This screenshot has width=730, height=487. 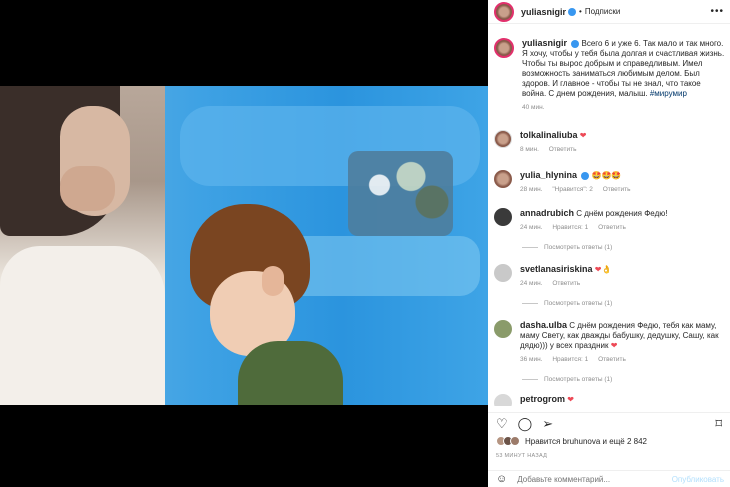 I want to click on comment-time: 36 мин., so click(x=531, y=359).